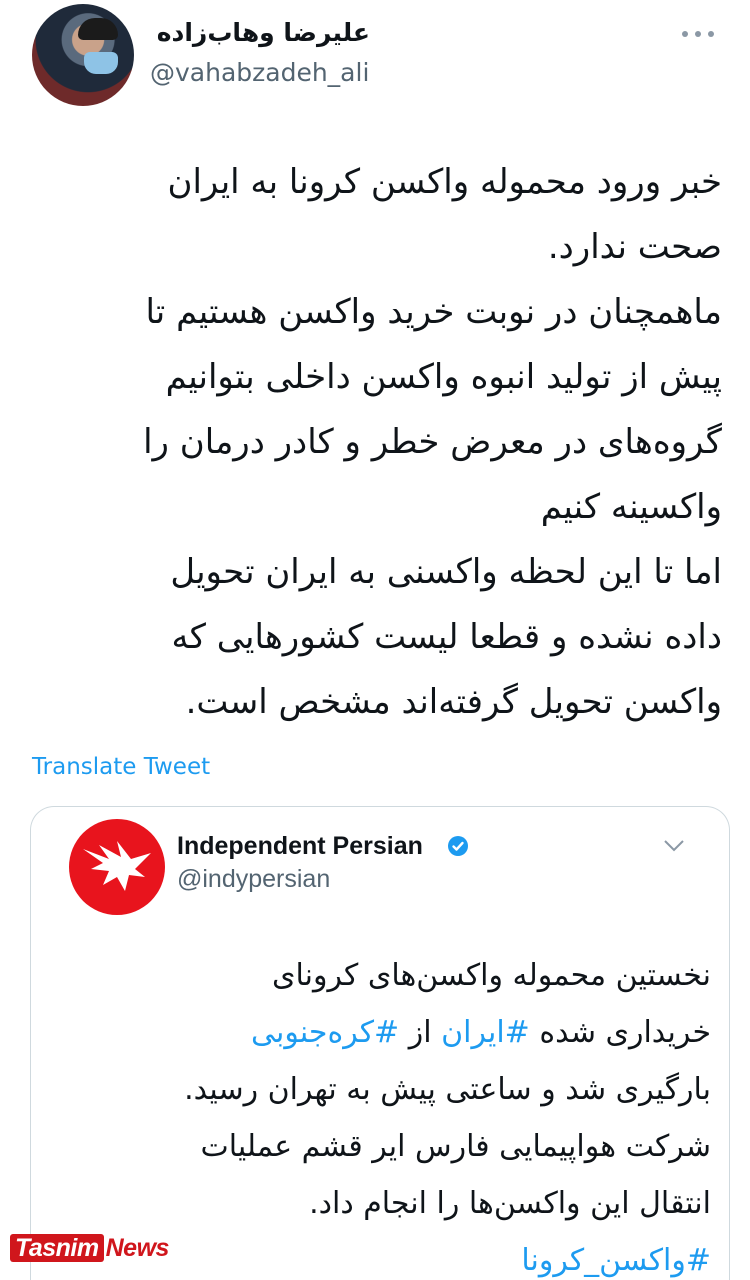 The width and height of the screenshot is (750, 1280). I want to click on quoted-text-segment: خریداری شده, so click(620, 1032).